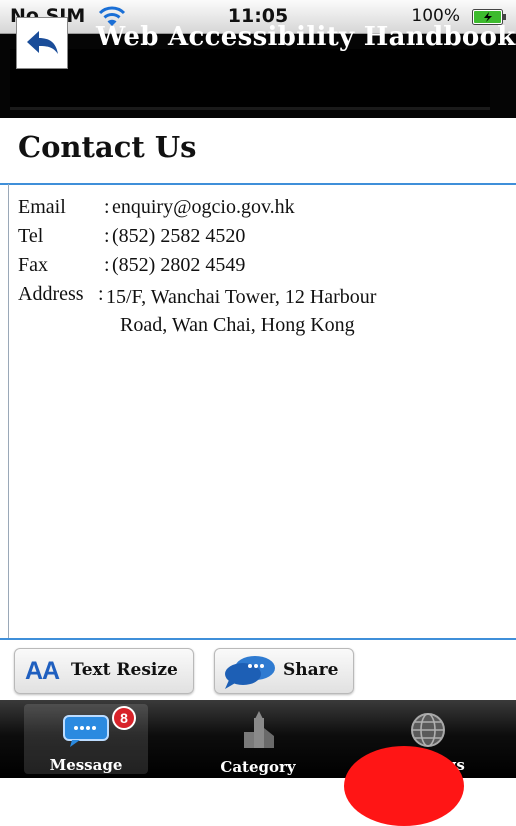 The height and width of the screenshot is (826, 516). What do you see at coordinates (203, 207) in the screenshot?
I see `email-value: enquiry@ogcio.gov.hk` at bounding box center [203, 207].